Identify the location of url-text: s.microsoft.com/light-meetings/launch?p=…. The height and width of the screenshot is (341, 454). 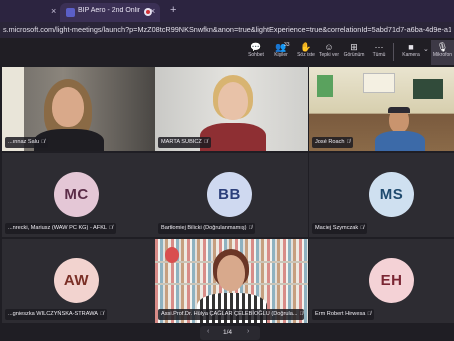
(227, 29).